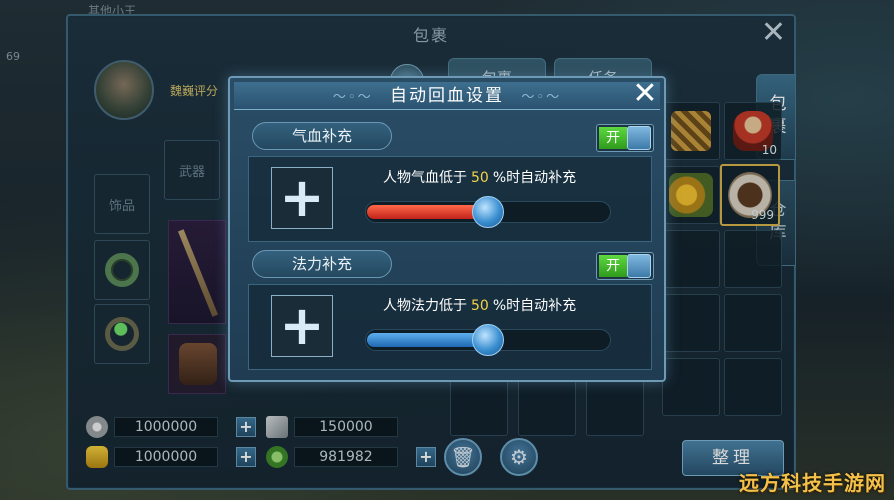 This screenshot has width=894, height=500. I want to click on mp-potion-slot: +, so click(302, 326).